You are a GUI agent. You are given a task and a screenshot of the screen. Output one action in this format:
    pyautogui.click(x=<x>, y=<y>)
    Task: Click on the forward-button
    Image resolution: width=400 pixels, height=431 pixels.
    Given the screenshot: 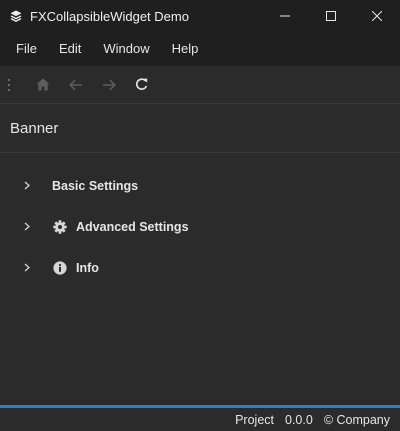 What is the action you would take?
    pyautogui.click(x=108, y=84)
    